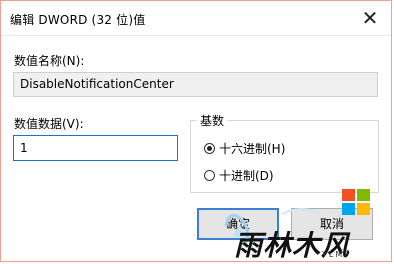 The height and width of the screenshot is (264, 394). I want to click on watermark-logo-subtext: YLMF, so click(336, 254).